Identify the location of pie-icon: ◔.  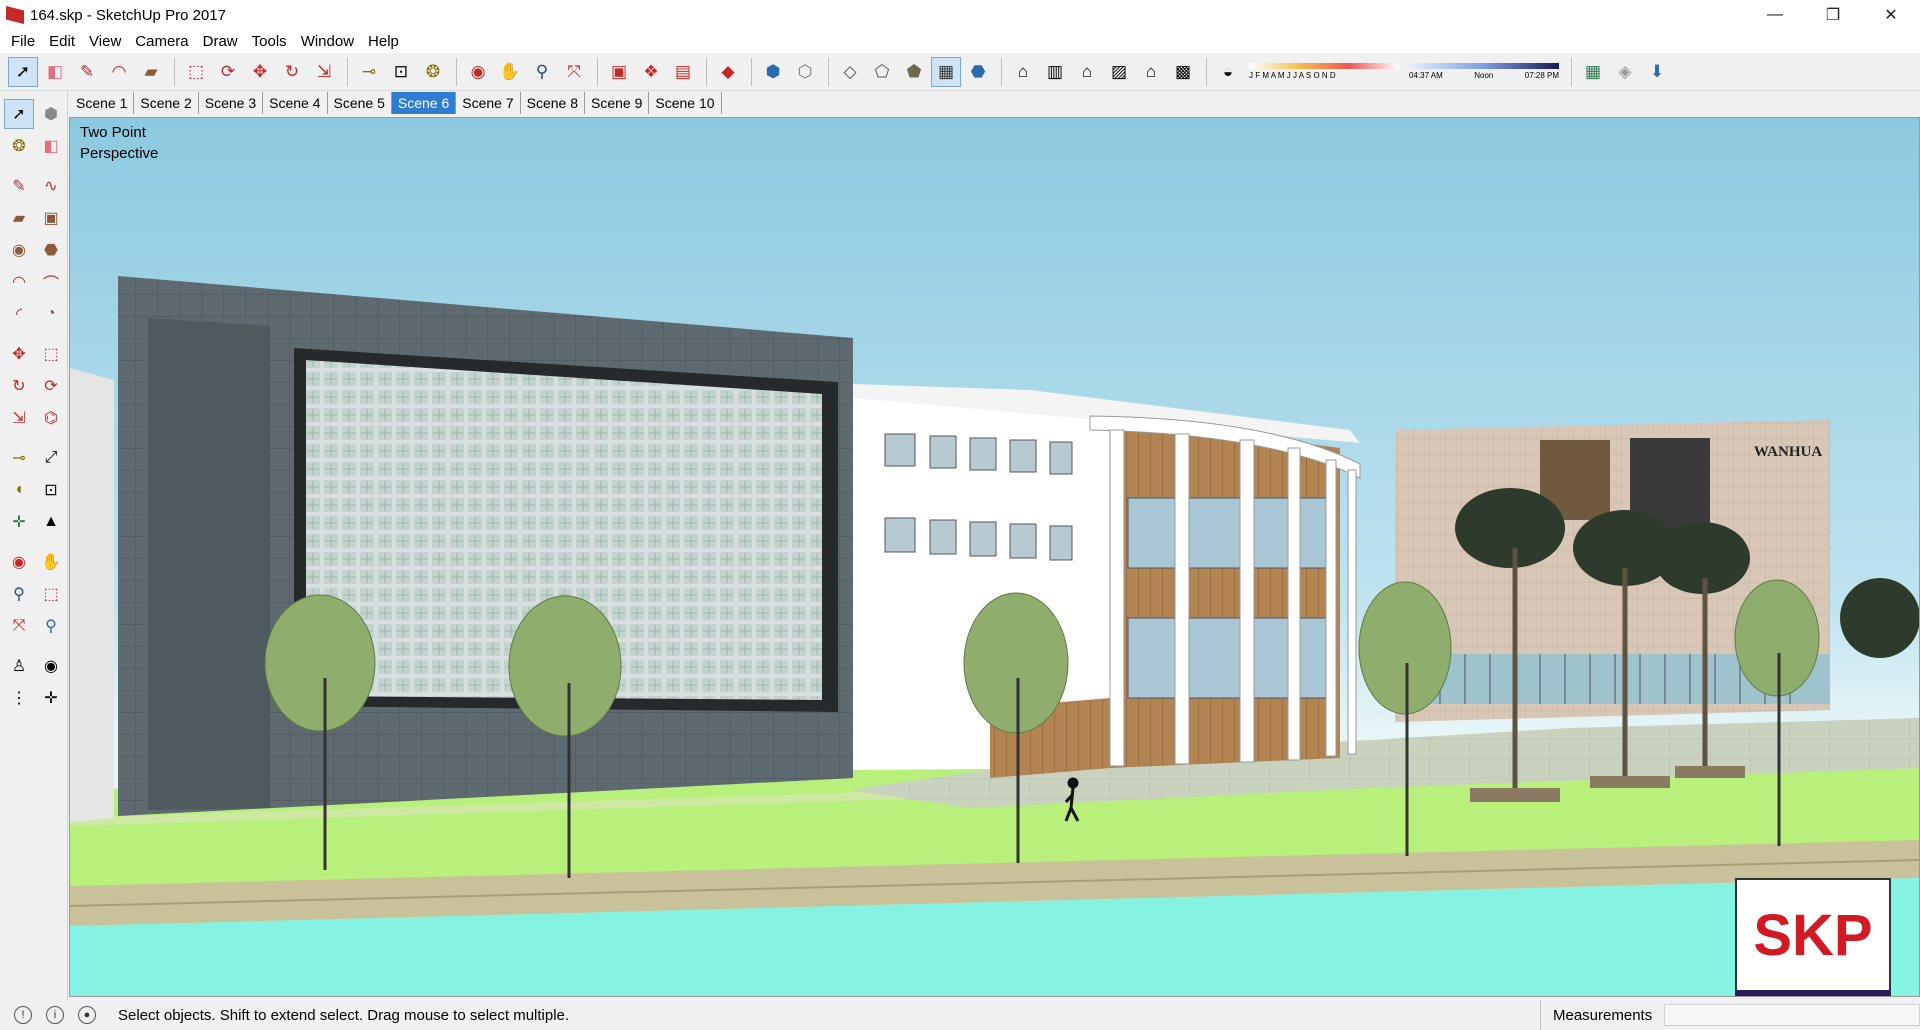
(51, 314).